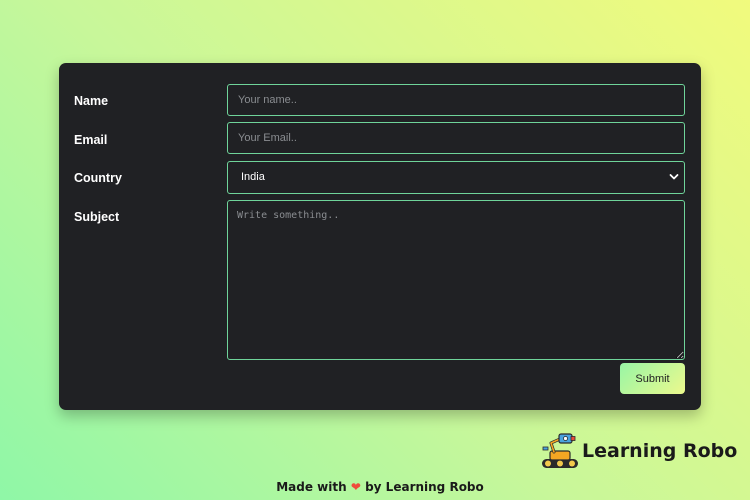 Image resolution: width=750 pixels, height=500 pixels. I want to click on brand-name: Learning Robo, so click(660, 451).